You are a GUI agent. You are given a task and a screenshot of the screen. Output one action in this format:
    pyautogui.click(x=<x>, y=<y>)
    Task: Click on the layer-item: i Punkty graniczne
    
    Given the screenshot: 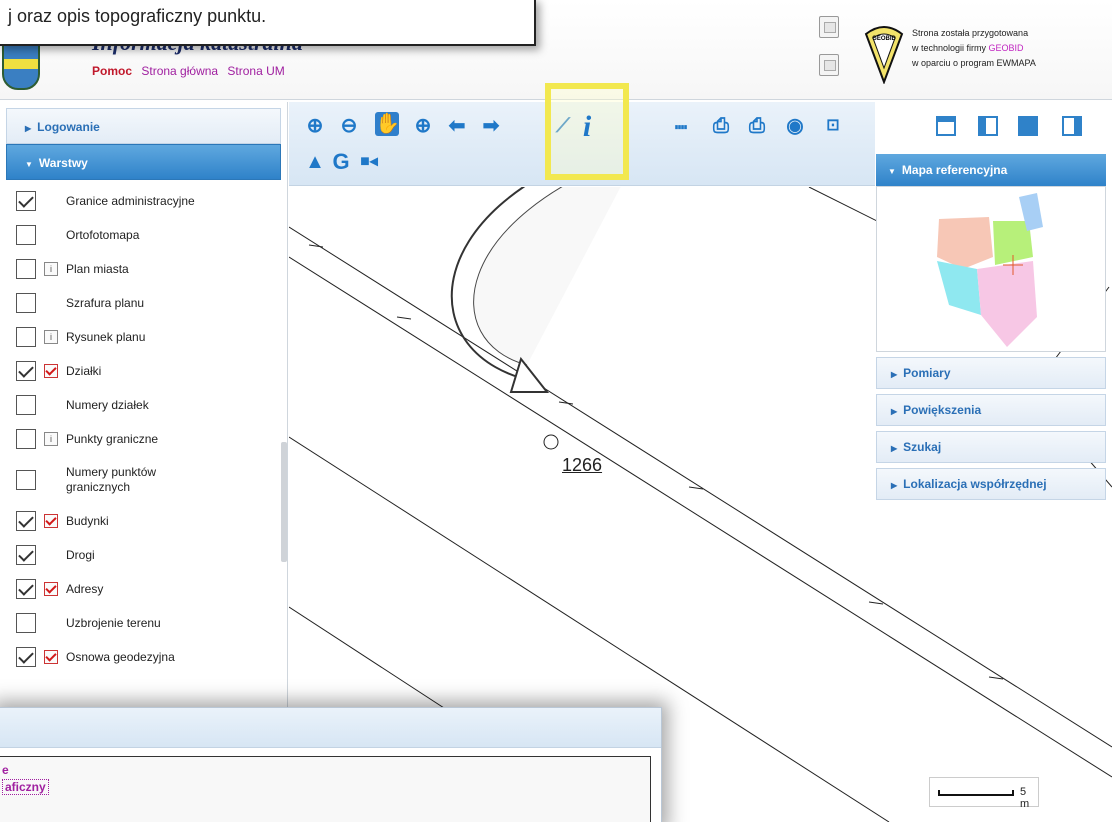 What is the action you would take?
    pyautogui.click(x=146, y=439)
    